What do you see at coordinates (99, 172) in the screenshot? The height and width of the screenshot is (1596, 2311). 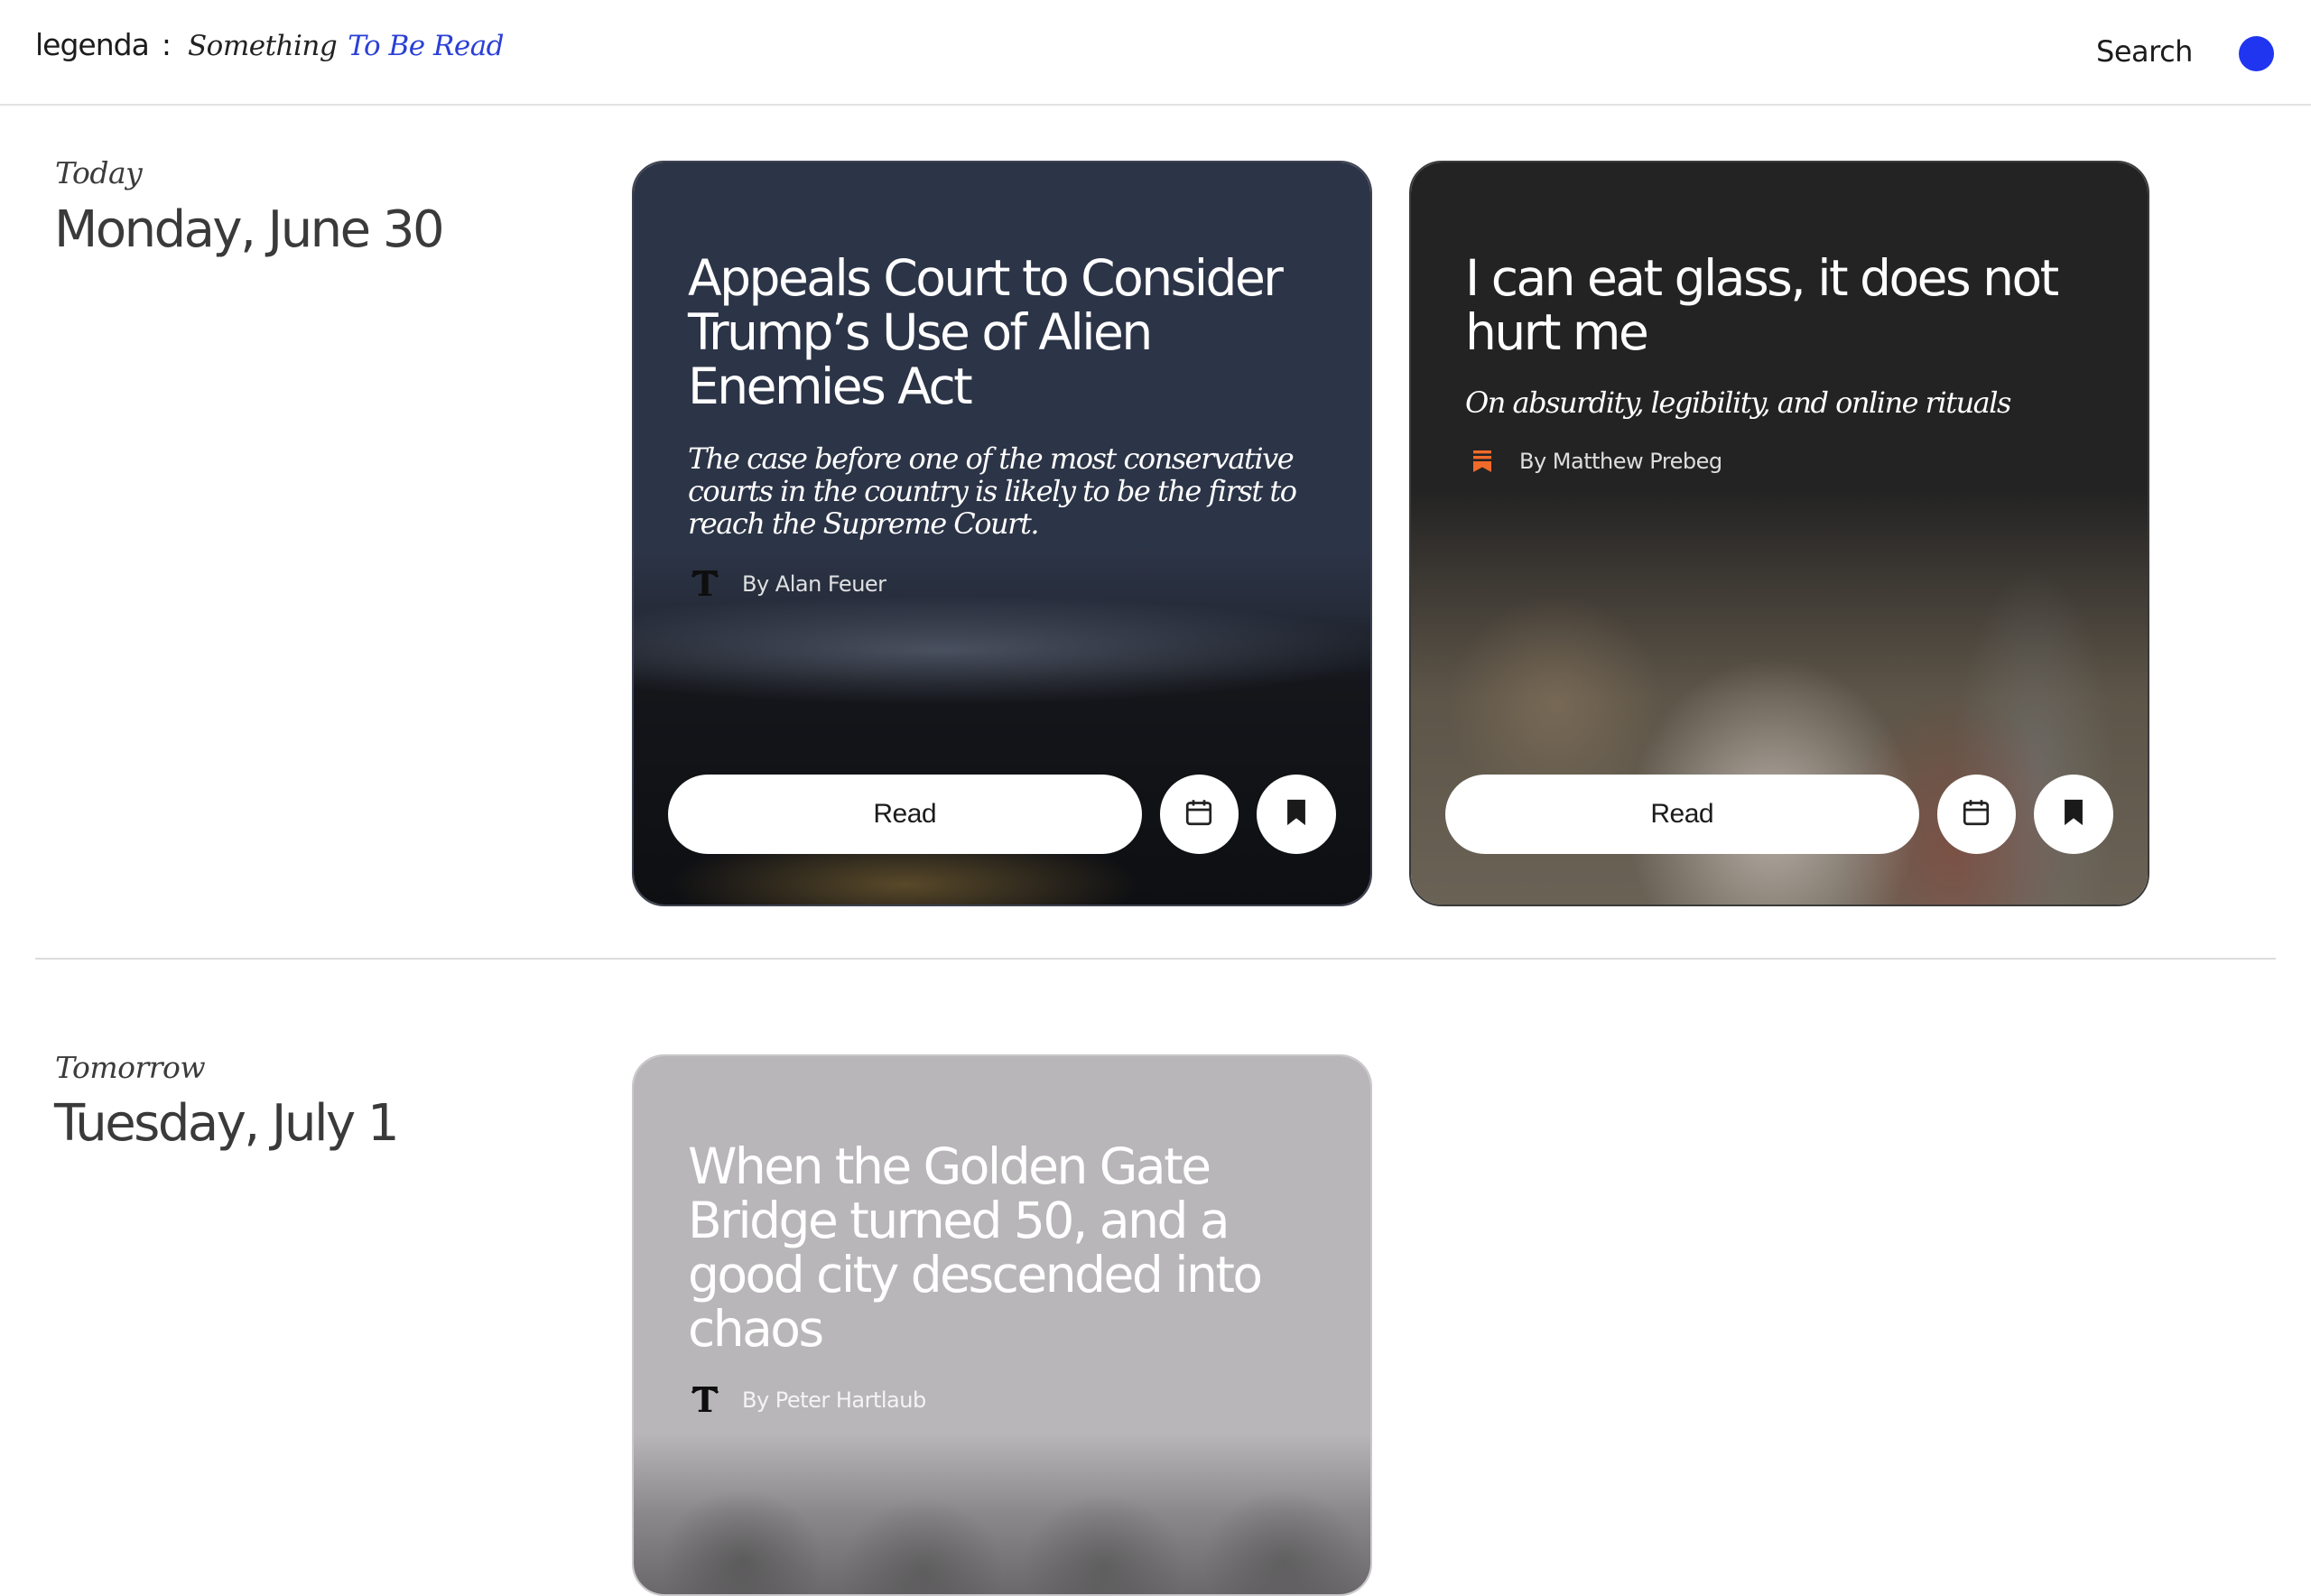 I see `day-eyebrow: Today` at bounding box center [99, 172].